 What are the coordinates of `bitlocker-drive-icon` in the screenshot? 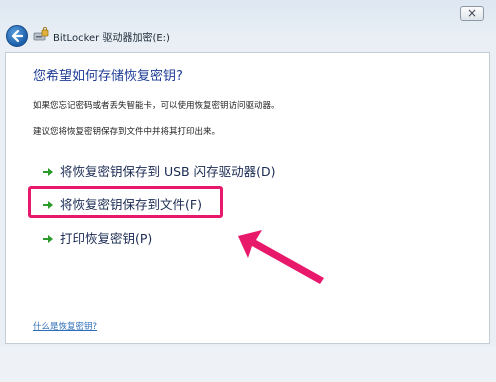 It's located at (41, 34).